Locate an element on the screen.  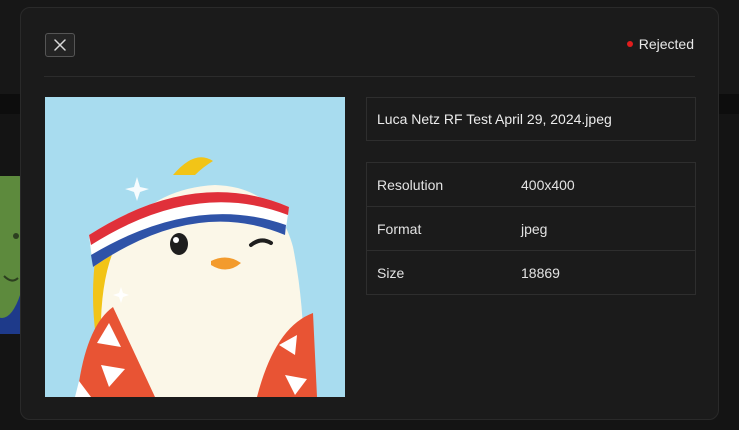
status-label: Rejected is located at coordinates (666, 44).